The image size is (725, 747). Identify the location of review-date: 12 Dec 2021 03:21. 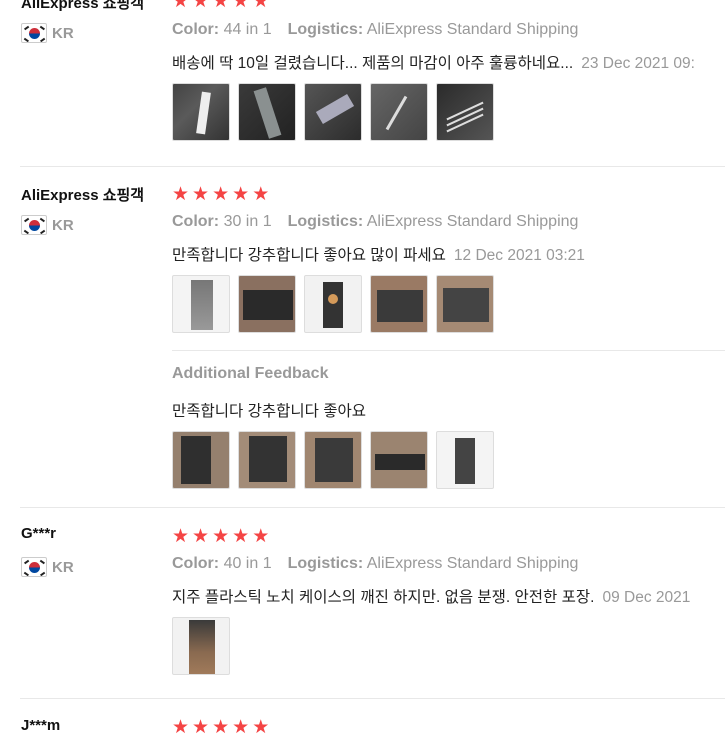
(519, 255).